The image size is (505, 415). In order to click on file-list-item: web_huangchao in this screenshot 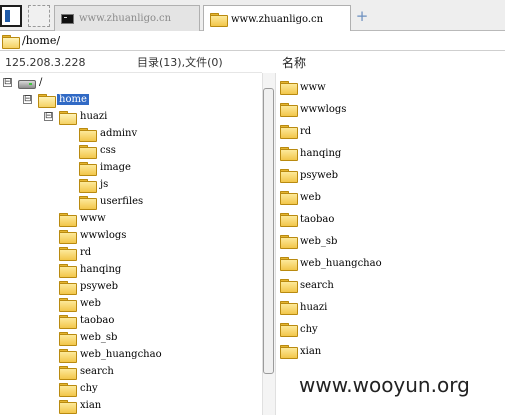, I will do `click(331, 263)`.